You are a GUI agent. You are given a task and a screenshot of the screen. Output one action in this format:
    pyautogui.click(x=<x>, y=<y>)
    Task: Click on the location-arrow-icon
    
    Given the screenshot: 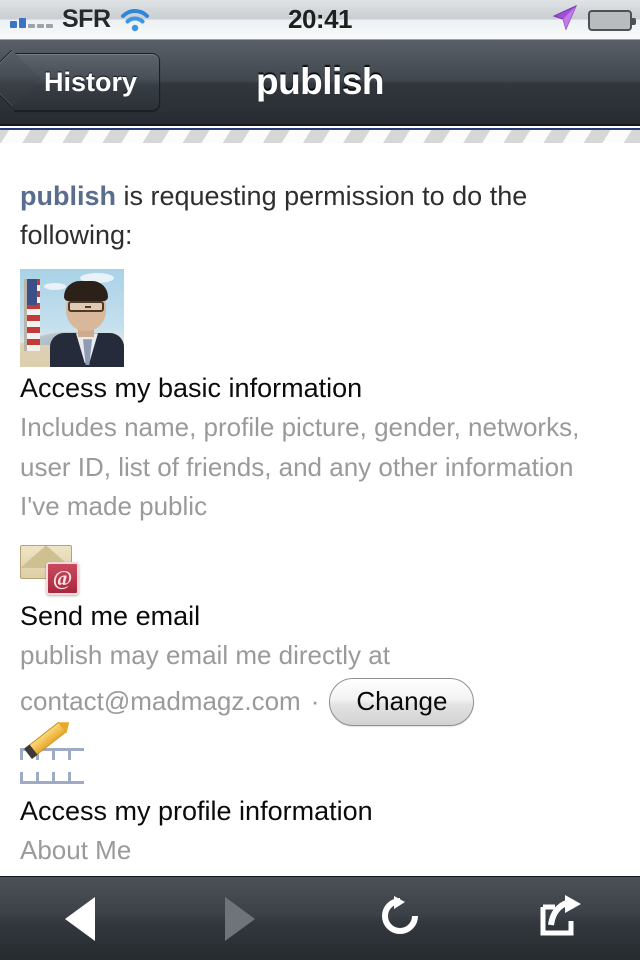 What is the action you would take?
    pyautogui.click(x=565, y=20)
    